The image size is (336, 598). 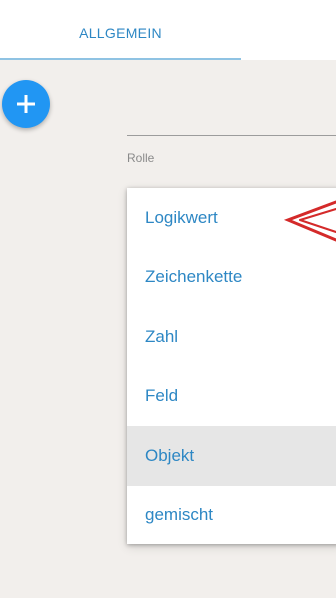 I want to click on tab-active-indicator, so click(x=120, y=59).